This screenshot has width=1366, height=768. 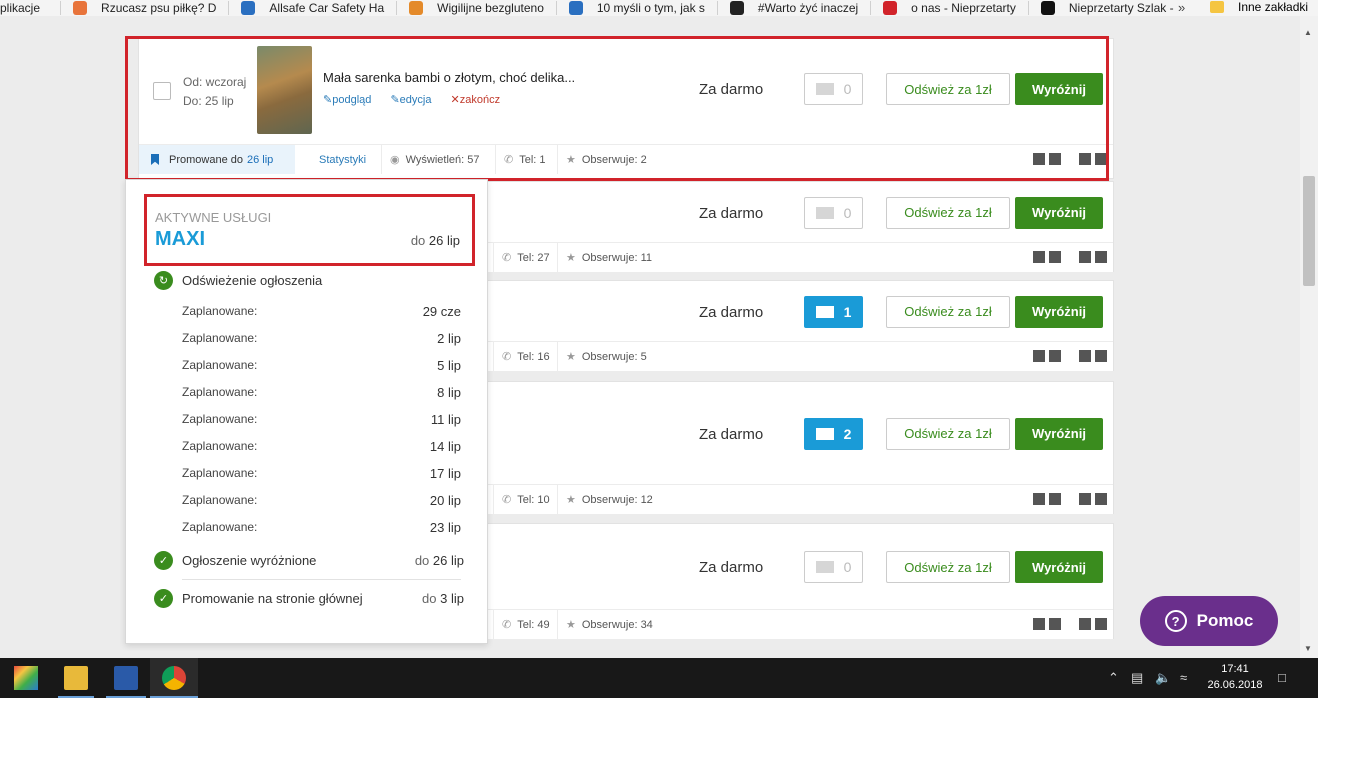 What do you see at coordinates (617, 499) in the screenshot?
I see `watch-value: Obserwuje: 12` at bounding box center [617, 499].